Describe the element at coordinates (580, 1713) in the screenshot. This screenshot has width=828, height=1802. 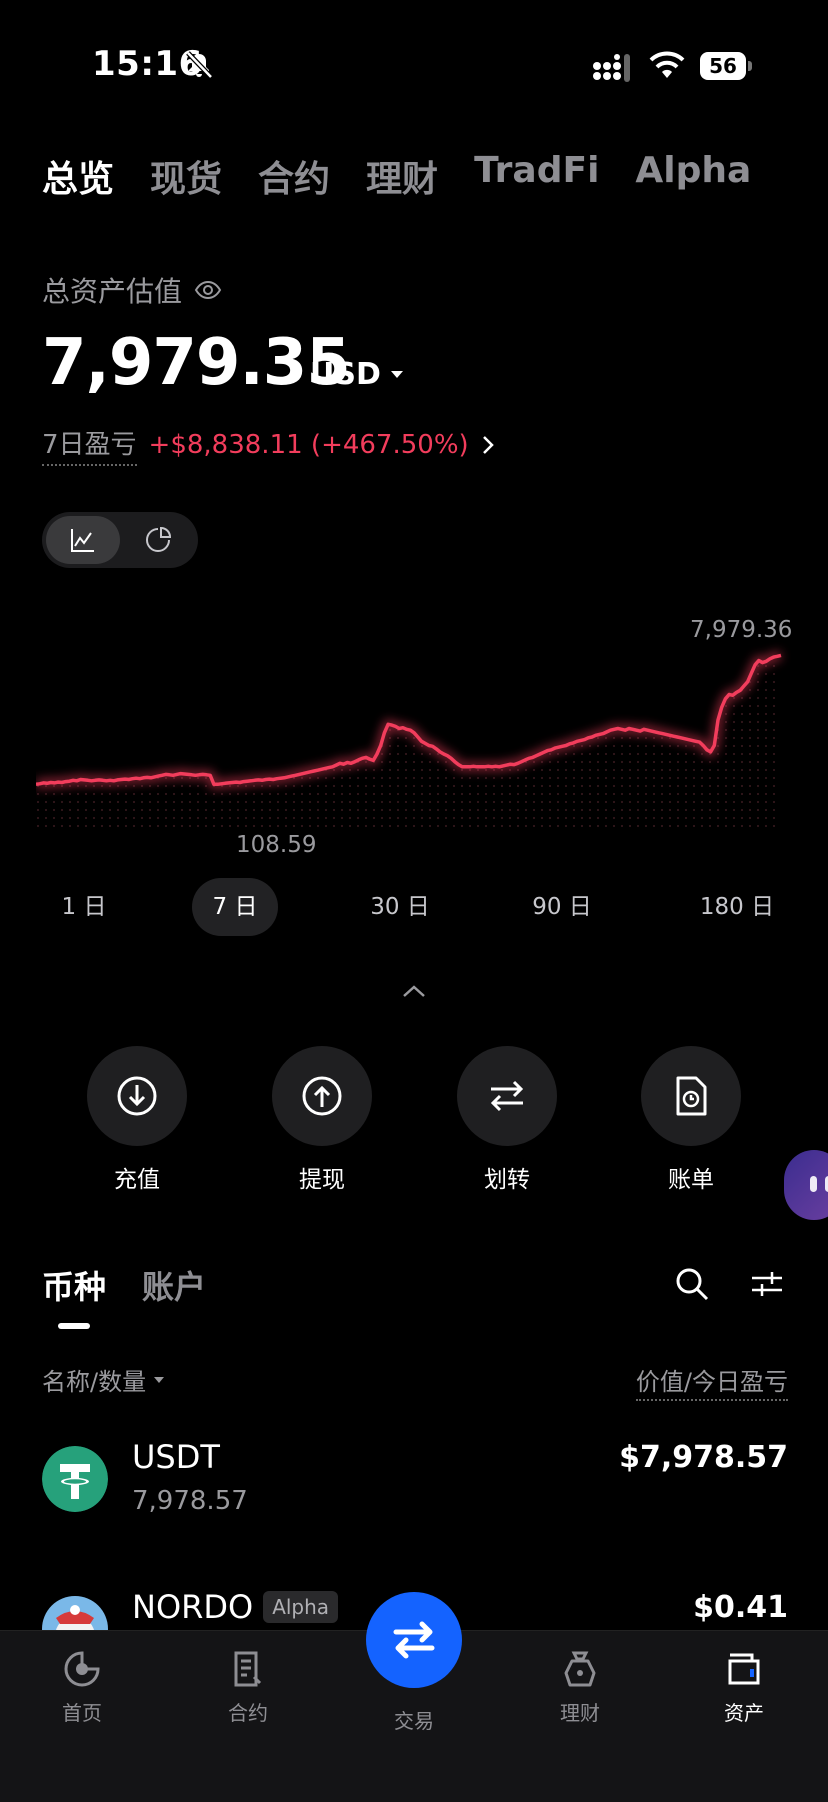
I see `nav-earn-label: 理财` at that location.